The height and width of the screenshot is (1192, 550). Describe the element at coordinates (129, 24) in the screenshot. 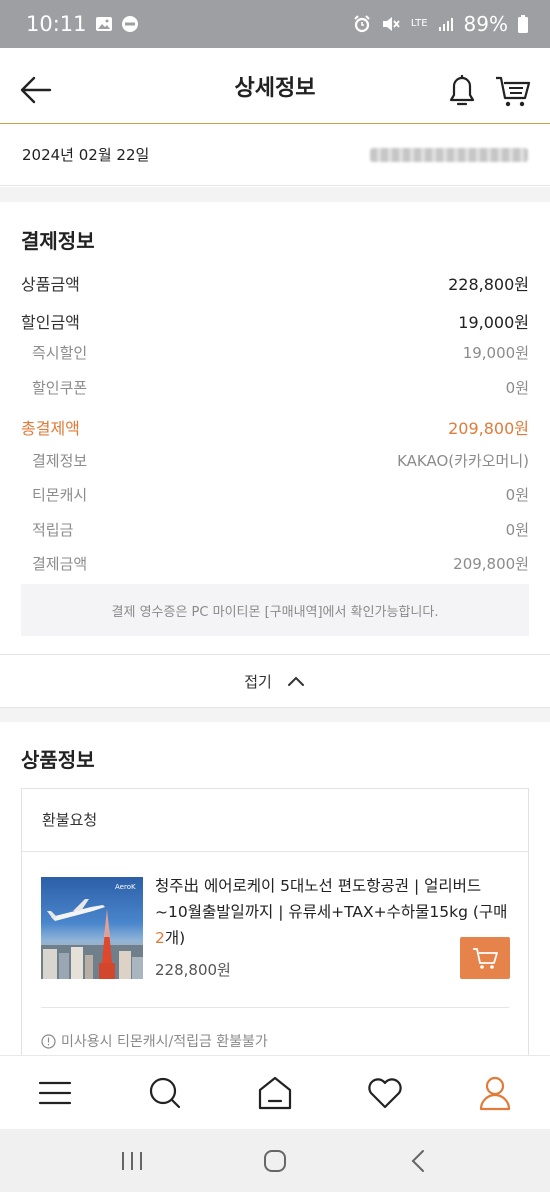

I see `do-not-disturb-icon` at that location.